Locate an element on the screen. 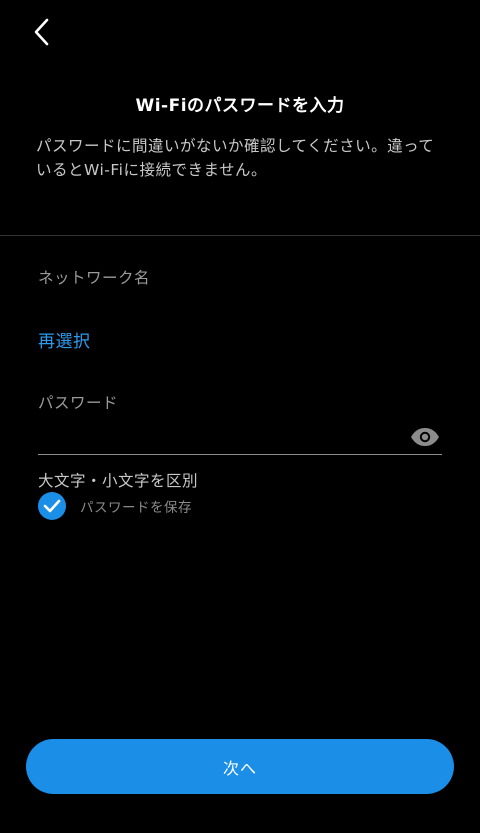  password-field is located at coordinates (240, 437).